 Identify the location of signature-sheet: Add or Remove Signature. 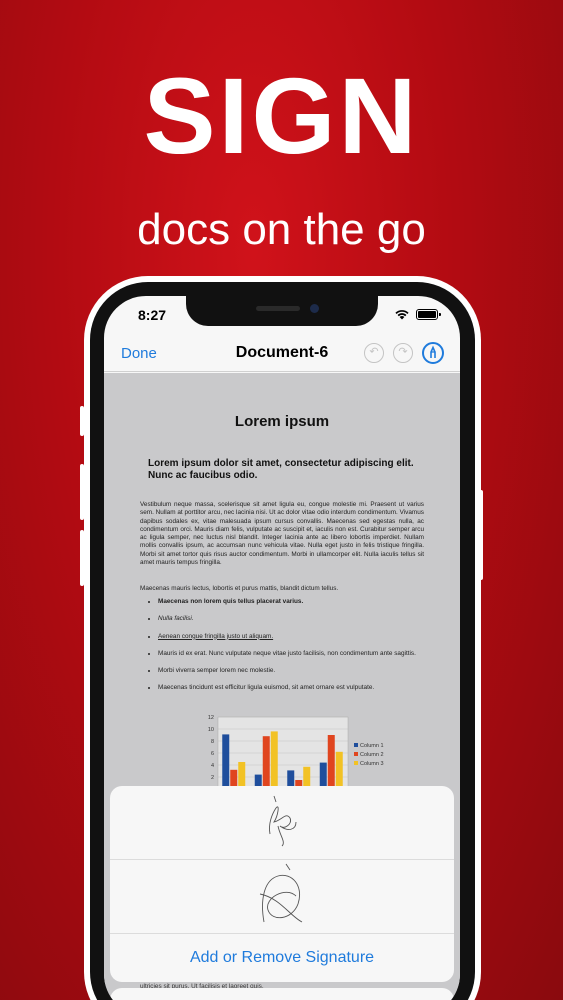
(282, 884).